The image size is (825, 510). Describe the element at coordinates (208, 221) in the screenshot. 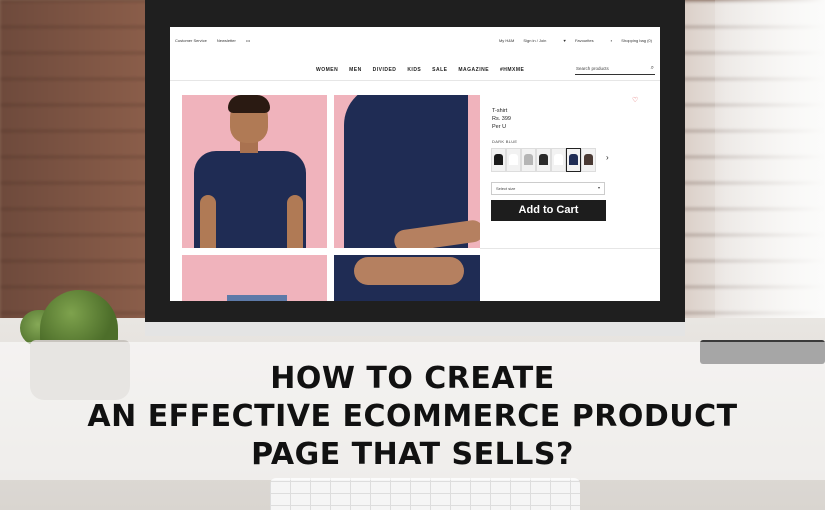

I see `arm-left` at that location.